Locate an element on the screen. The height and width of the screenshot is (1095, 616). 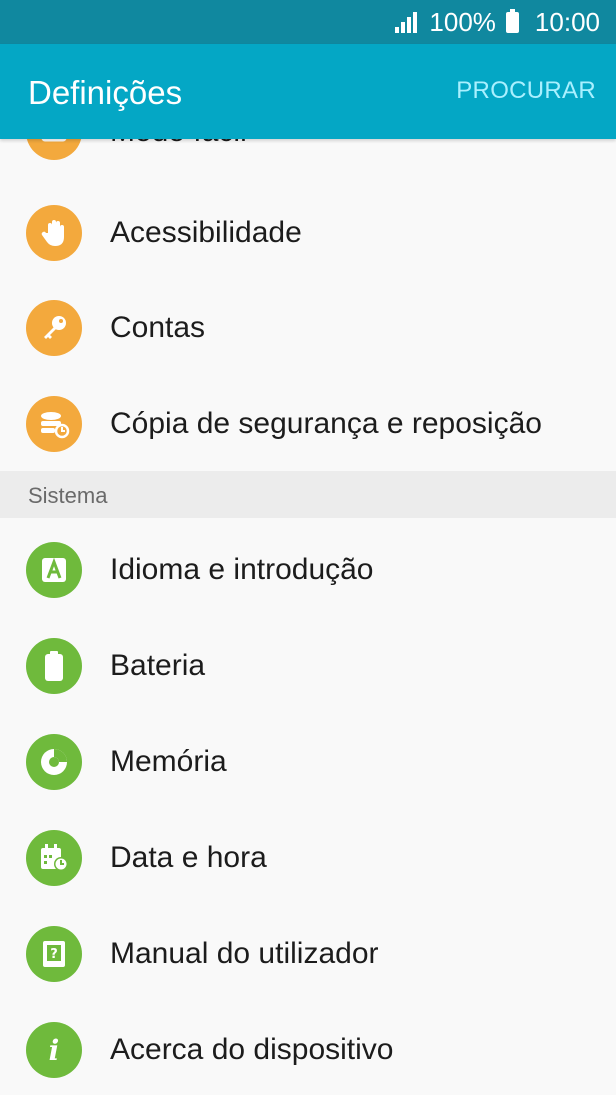
search-button: PROCURAR is located at coordinates (526, 91).